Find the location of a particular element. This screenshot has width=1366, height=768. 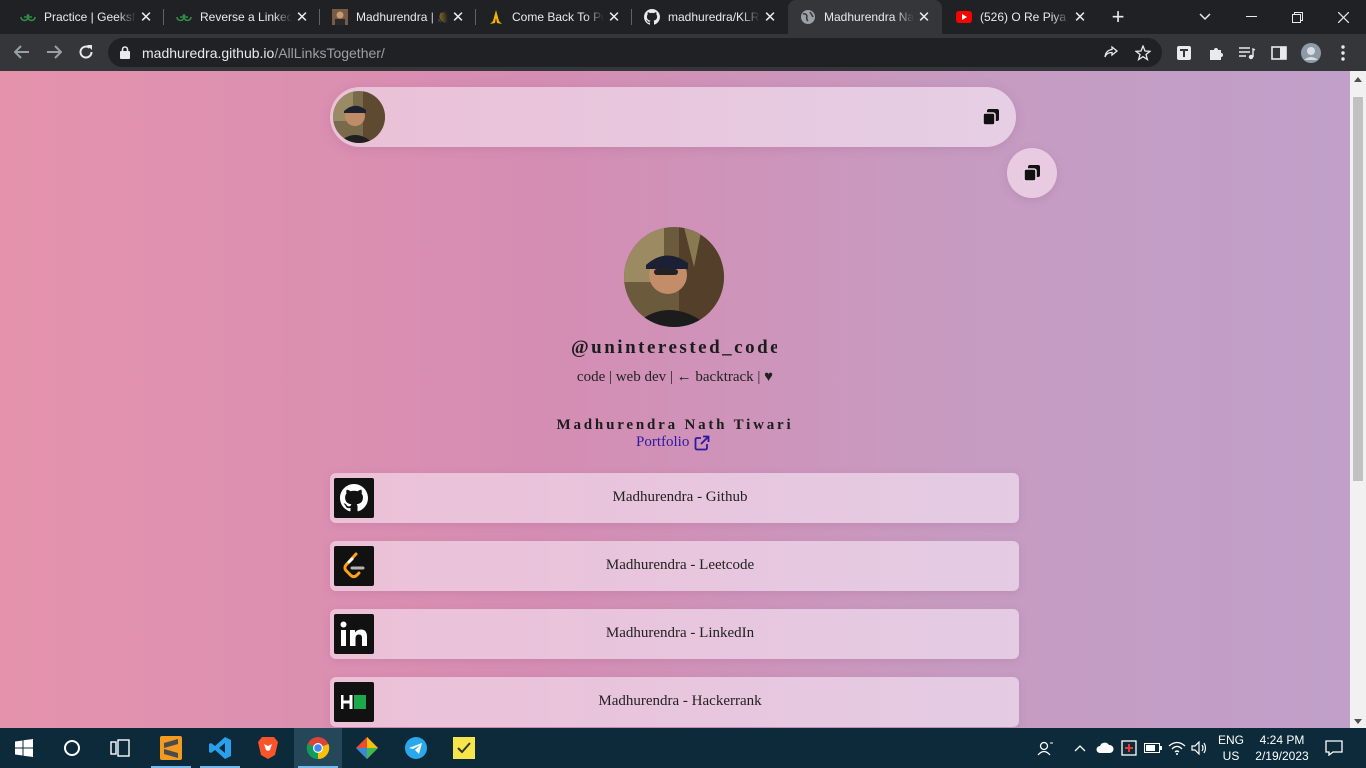

git-tool-icon is located at coordinates (367, 748).